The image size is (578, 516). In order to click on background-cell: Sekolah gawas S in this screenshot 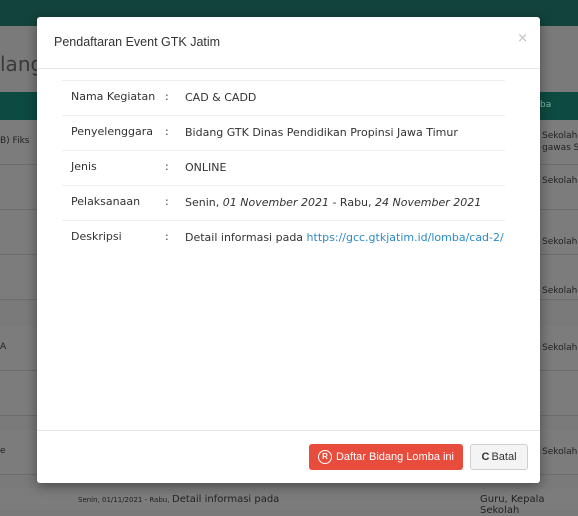, I will do `click(560, 142)`.